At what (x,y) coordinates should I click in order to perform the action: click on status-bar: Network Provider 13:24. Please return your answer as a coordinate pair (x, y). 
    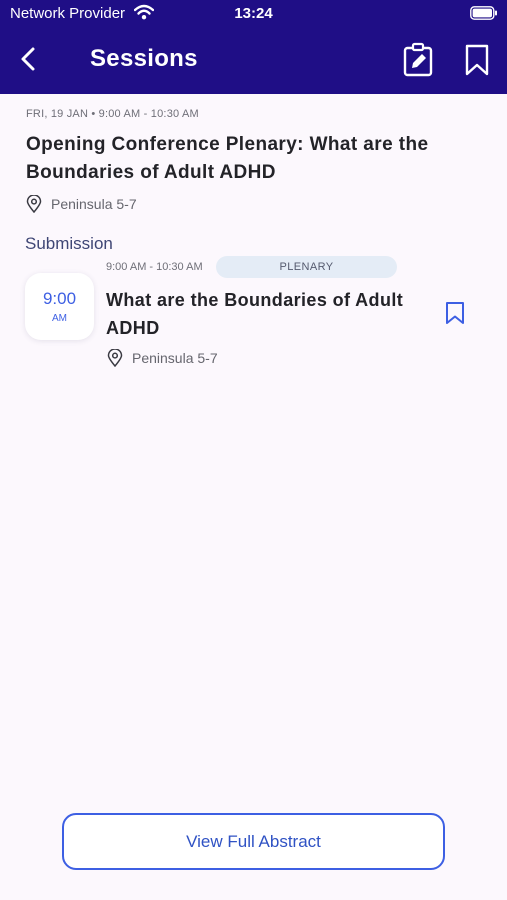
    Looking at the image, I should click on (253, 14).